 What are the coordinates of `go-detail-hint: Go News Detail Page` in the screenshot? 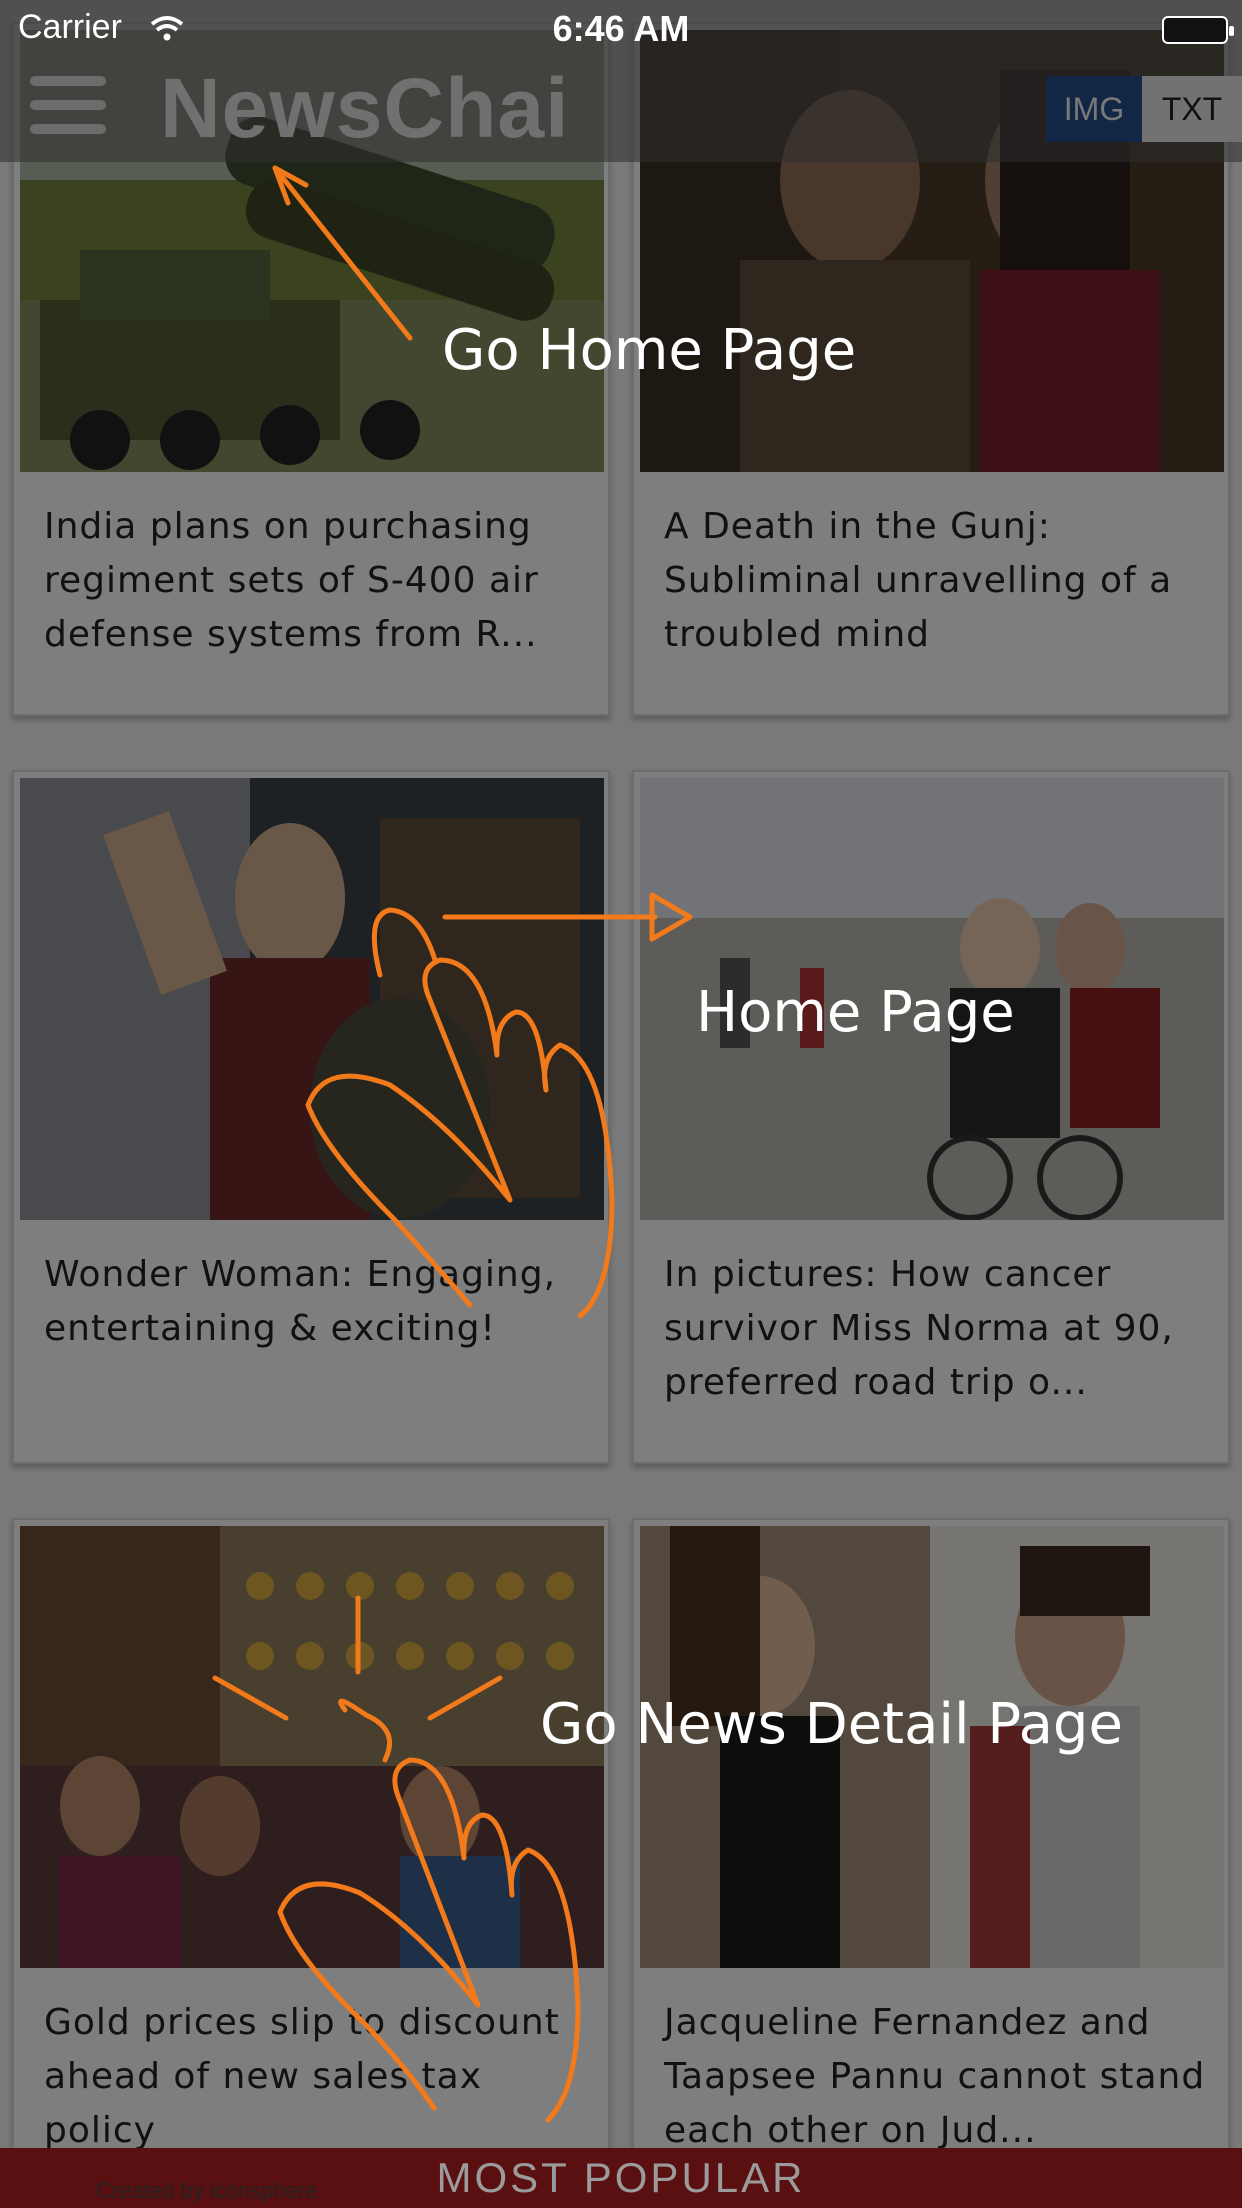 It's located at (831, 1724).